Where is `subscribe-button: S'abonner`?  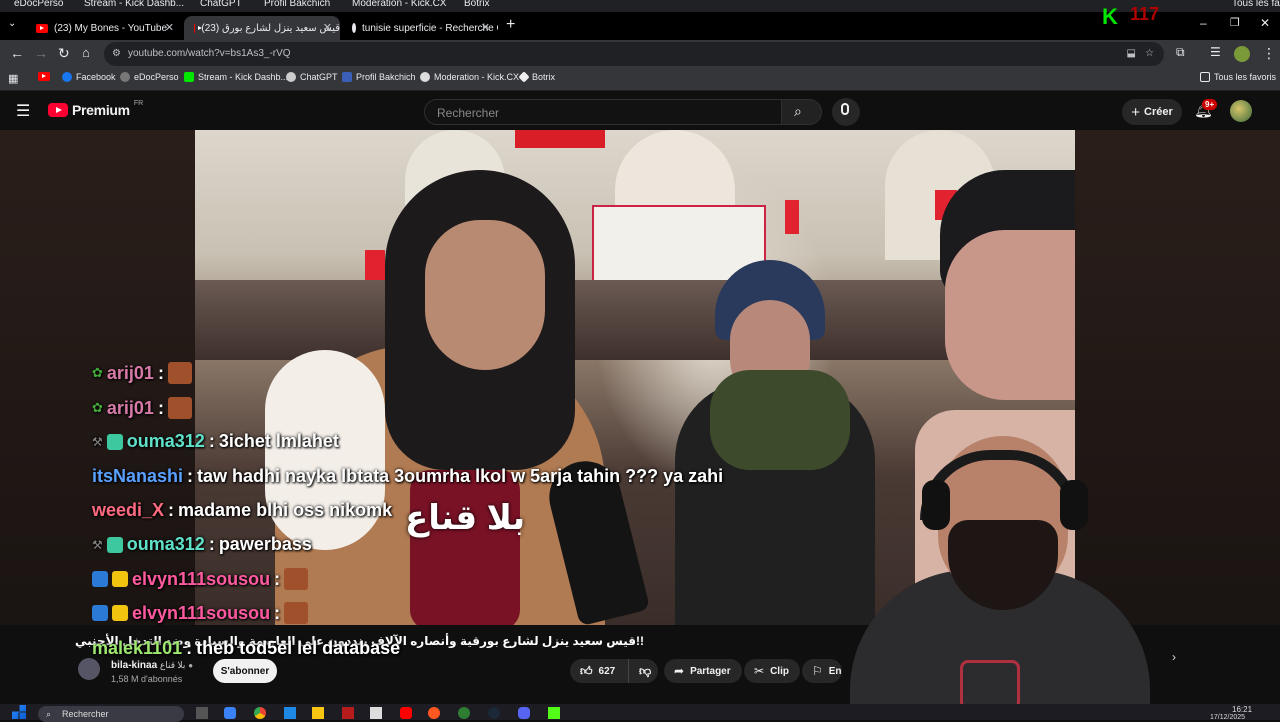 subscribe-button: S'abonner is located at coordinates (245, 671).